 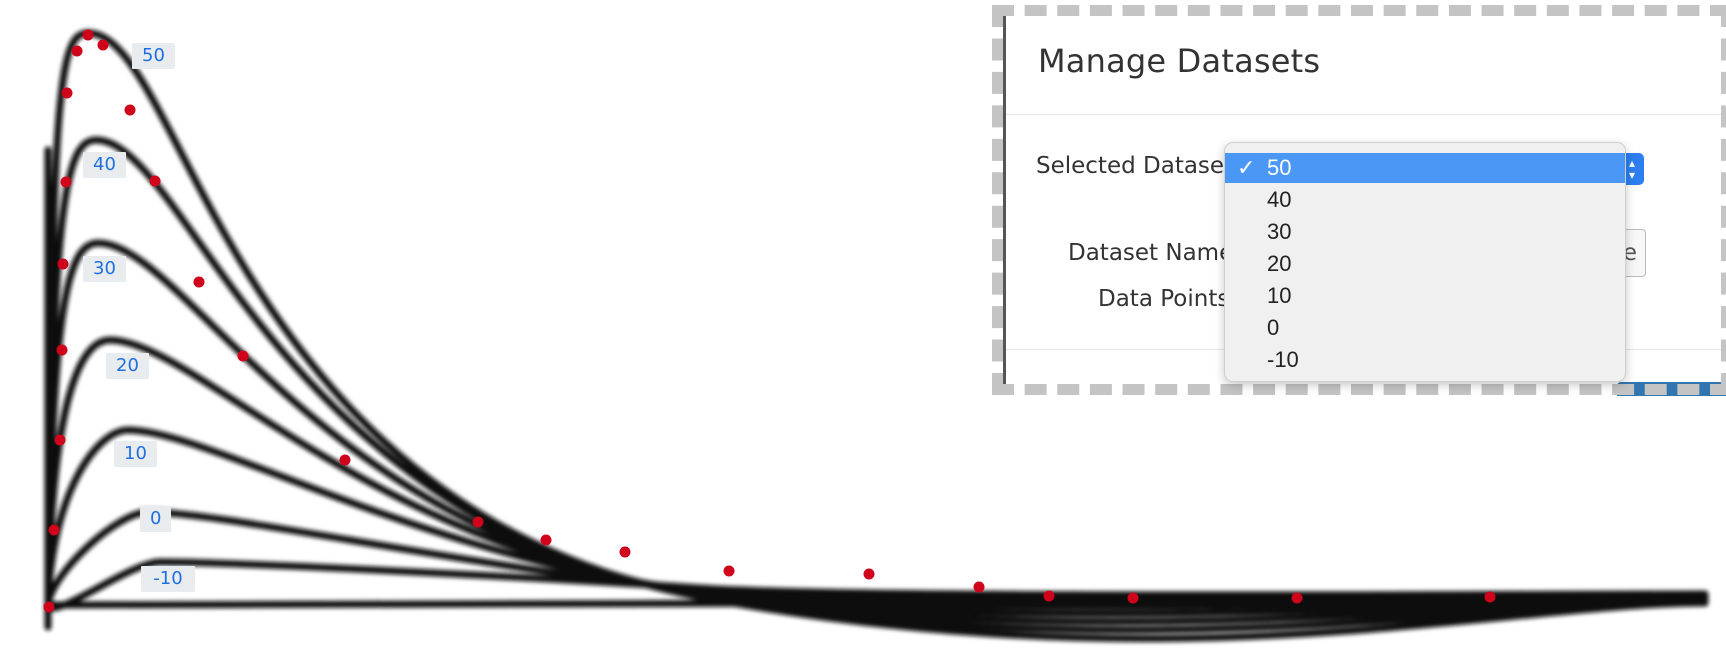 What do you see at coordinates (1425, 360) in the screenshot?
I see `dropdown-option-minus10: -10` at bounding box center [1425, 360].